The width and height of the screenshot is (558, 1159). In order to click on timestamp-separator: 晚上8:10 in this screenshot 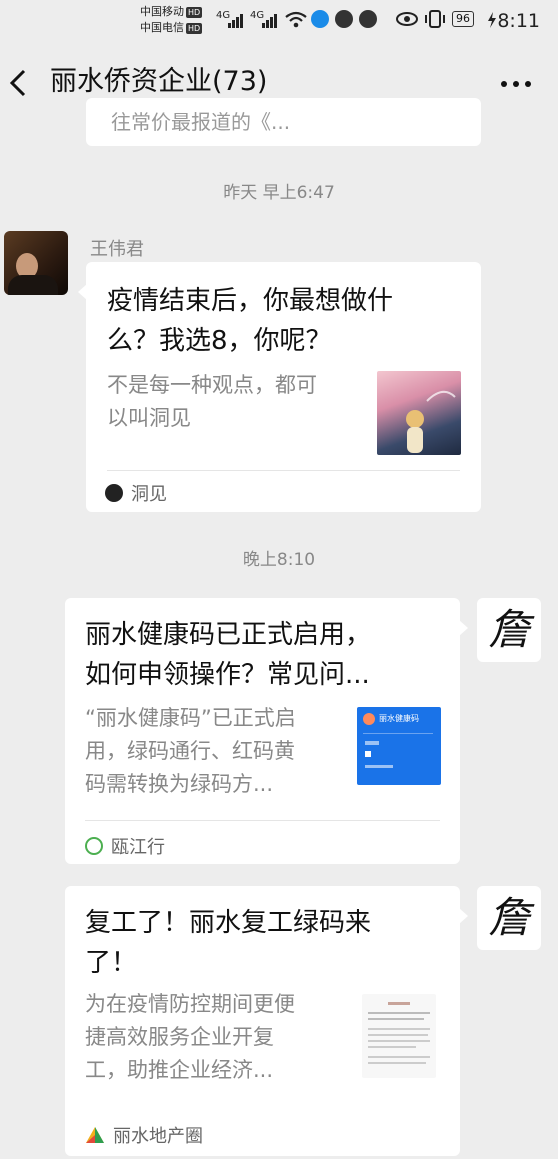, I will do `click(279, 560)`.